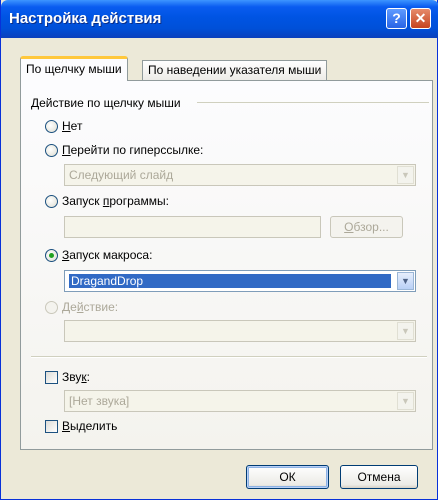 The height and width of the screenshot is (500, 438). I want to click on ok-button: ОК, so click(287, 477).